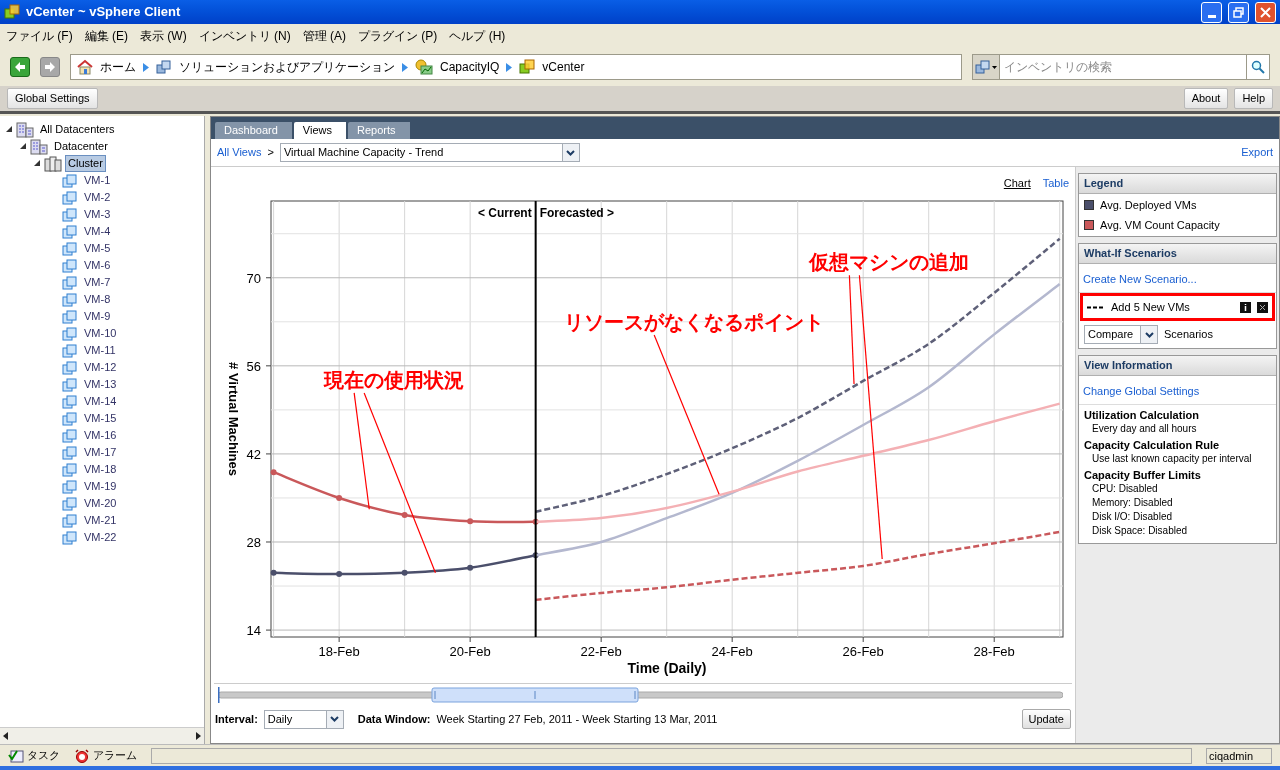  I want to click on info-heading: Utilization Calculation, so click(1142, 415).